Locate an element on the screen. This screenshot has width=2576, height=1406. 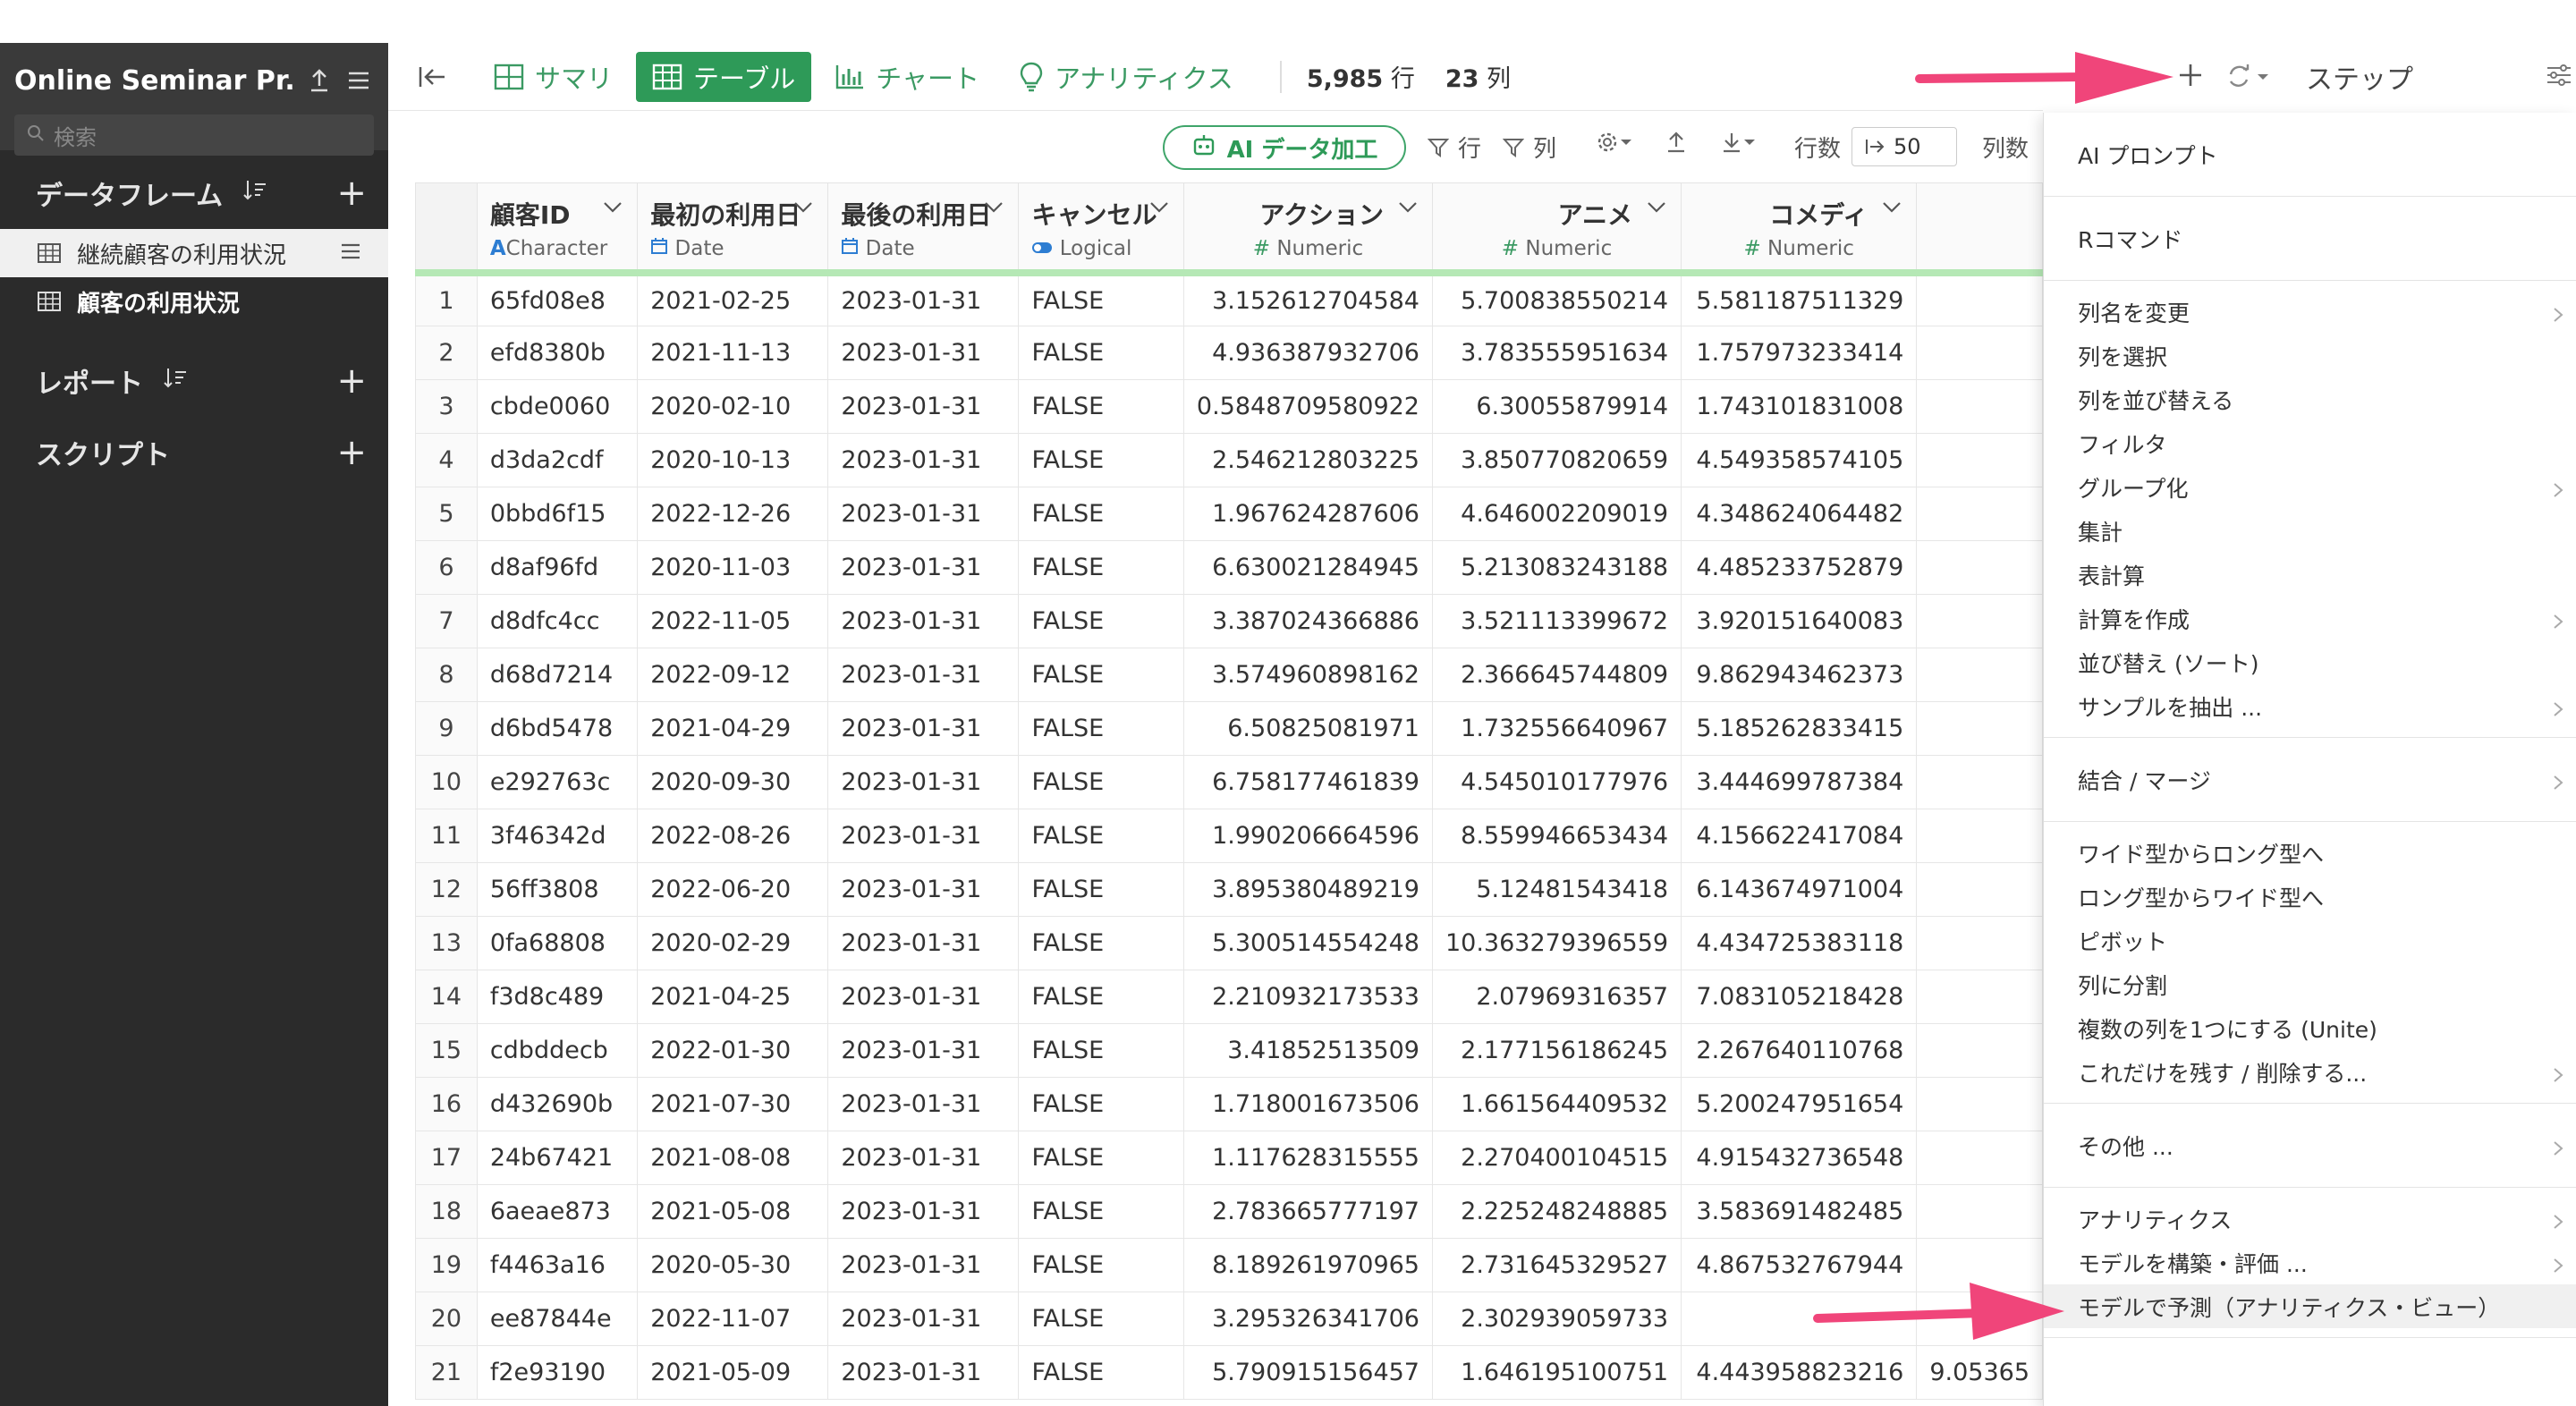
table-cell: 6.630021284945 is located at coordinates (1307, 568).